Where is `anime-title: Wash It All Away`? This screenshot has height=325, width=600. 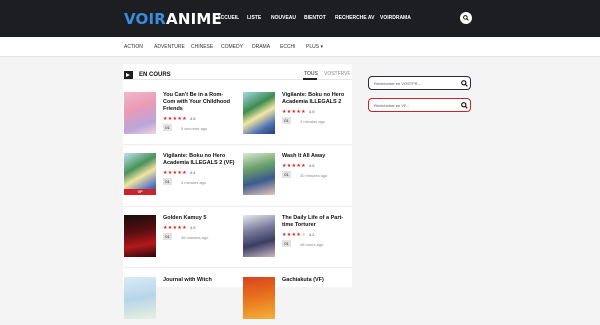
anime-title: Wash It All Away is located at coordinates (318, 156).